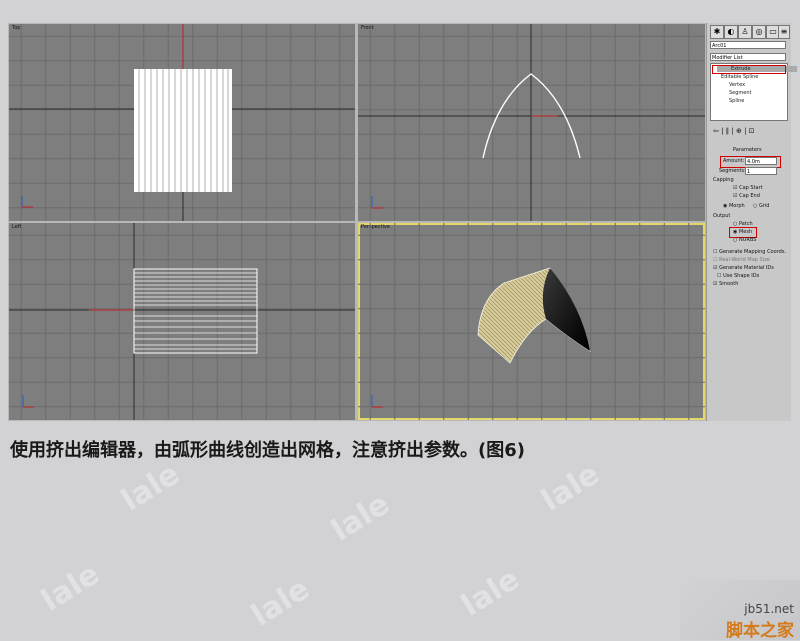  Describe the element at coordinates (747, 240) in the screenshot. I see `nurbs-label: NURBS` at that location.